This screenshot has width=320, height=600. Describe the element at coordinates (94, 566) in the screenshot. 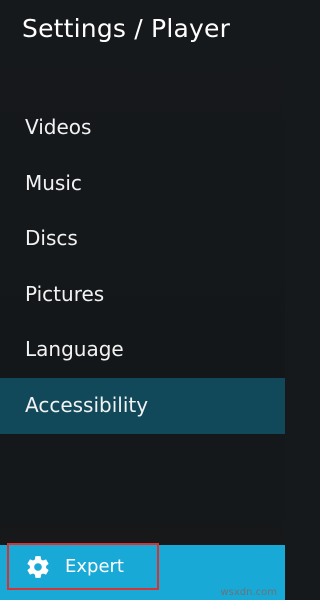

I see `settings-level-label: Expert` at that location.